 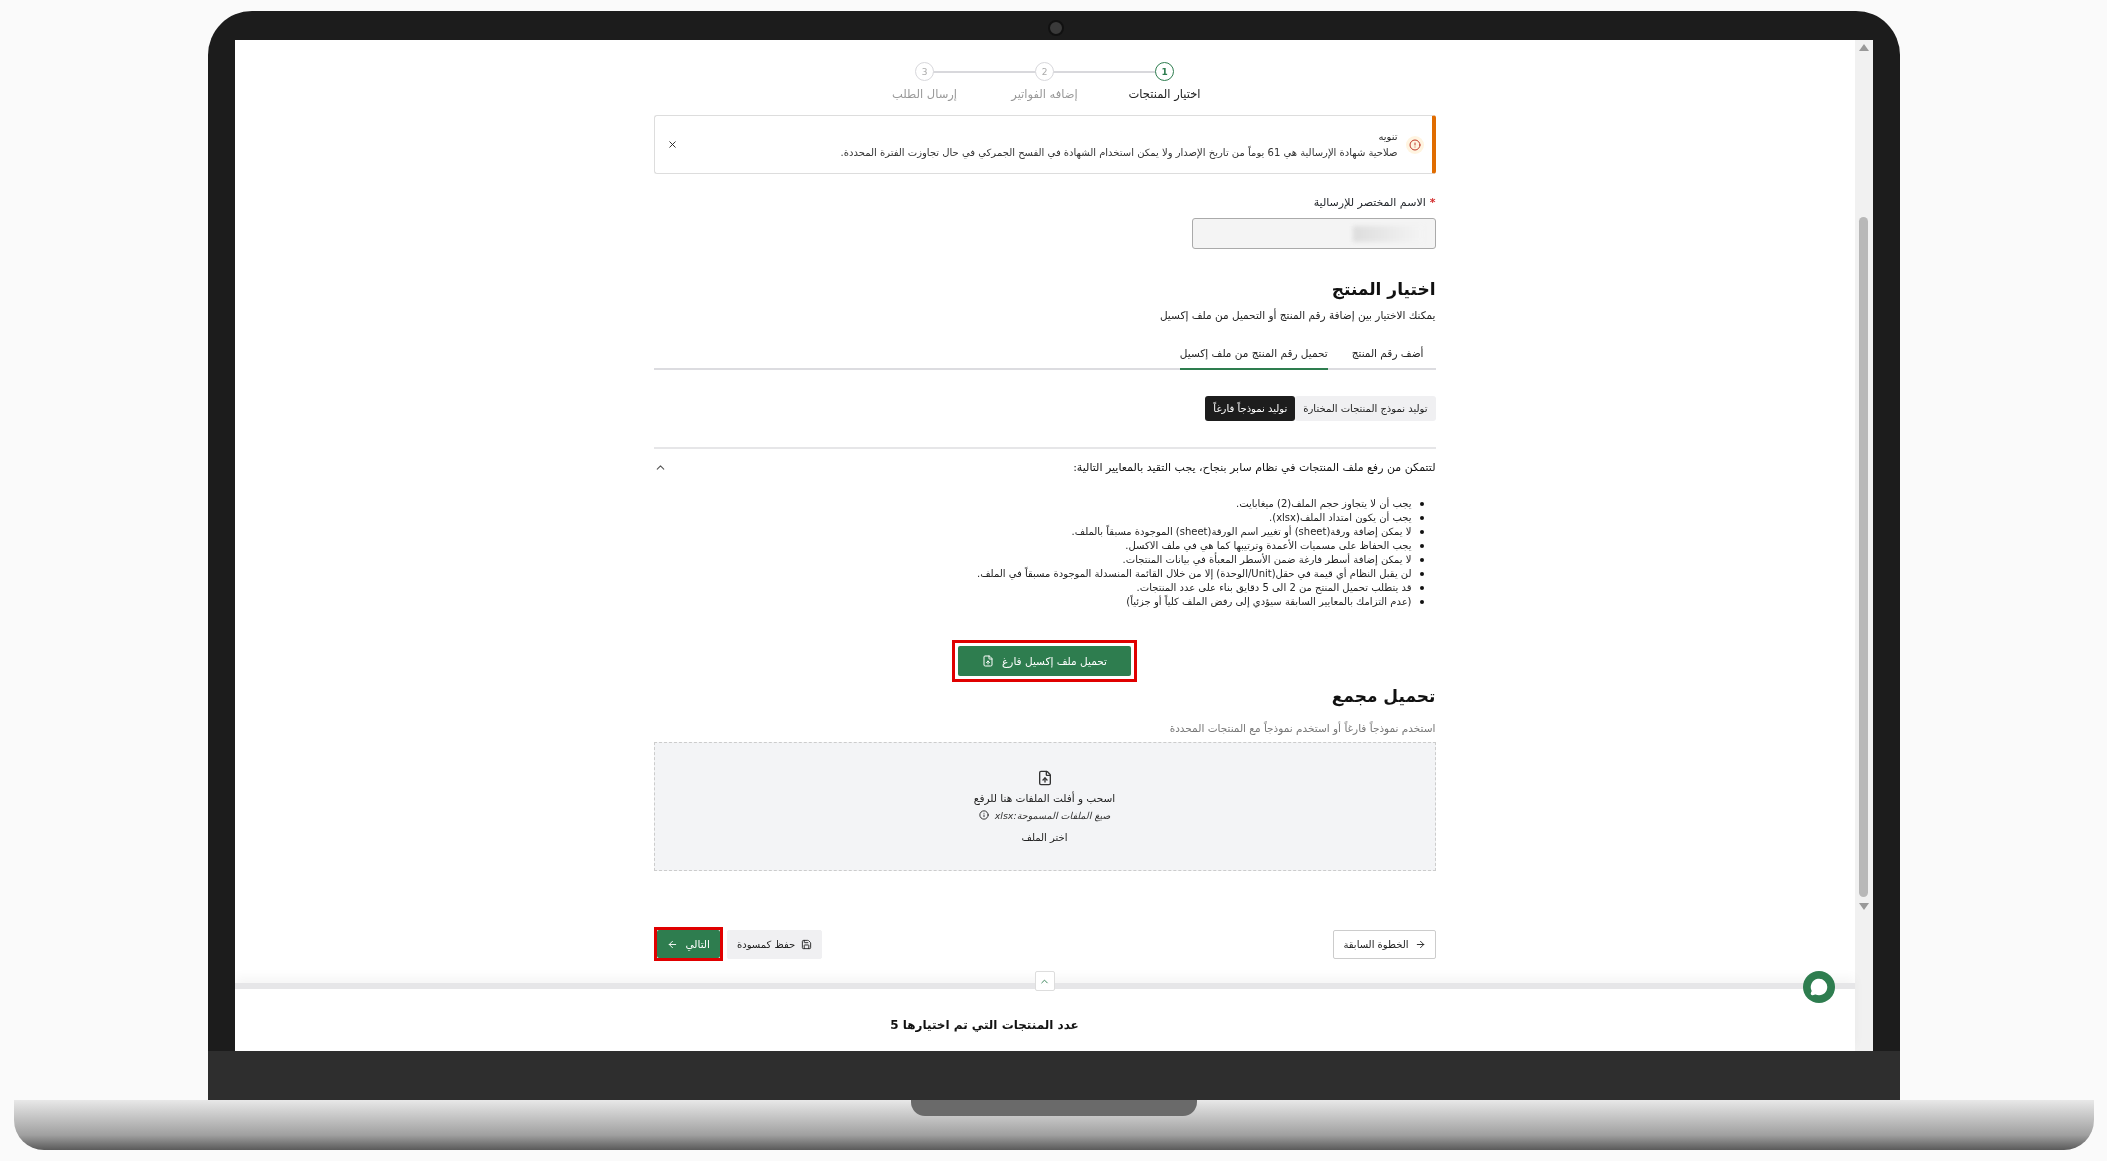 What do you see at coordinates (1340, 518) in the screenshot?
I see `requirement-text: يجب أن يكون امتداد الملف(xlsx).` at bounding box center [1340, 518].